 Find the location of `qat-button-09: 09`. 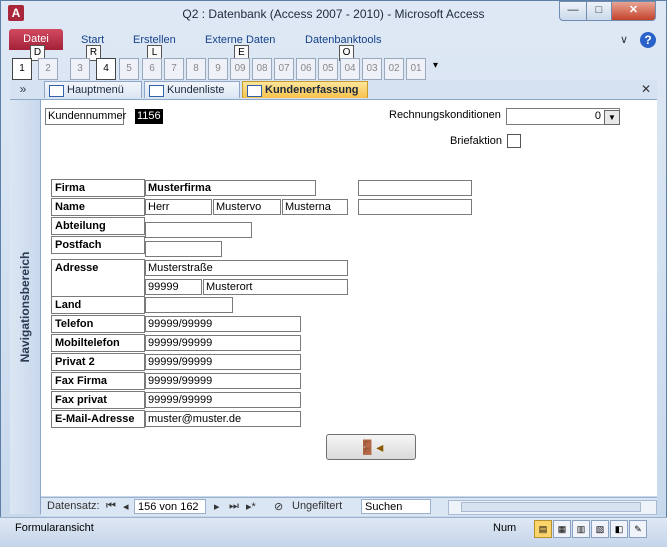

qat-button-09: 09 is located at coordinates (240, 69).